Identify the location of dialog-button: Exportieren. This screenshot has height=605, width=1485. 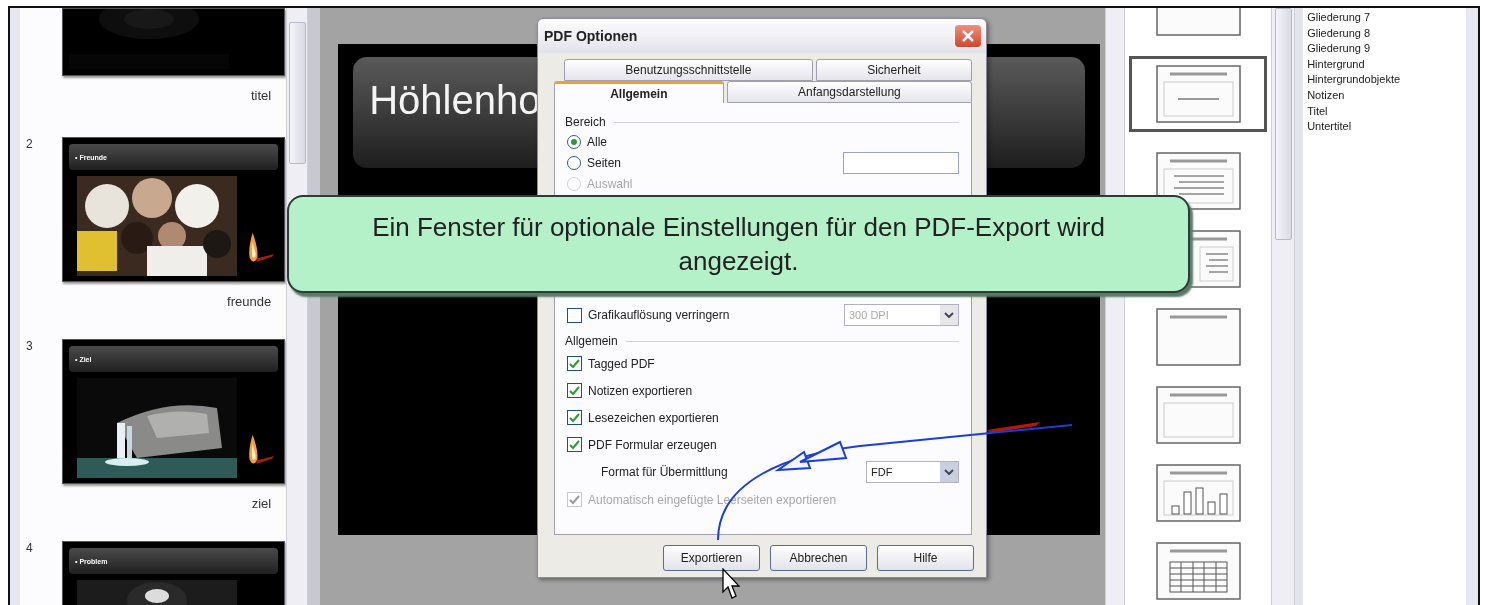
(711, 558).